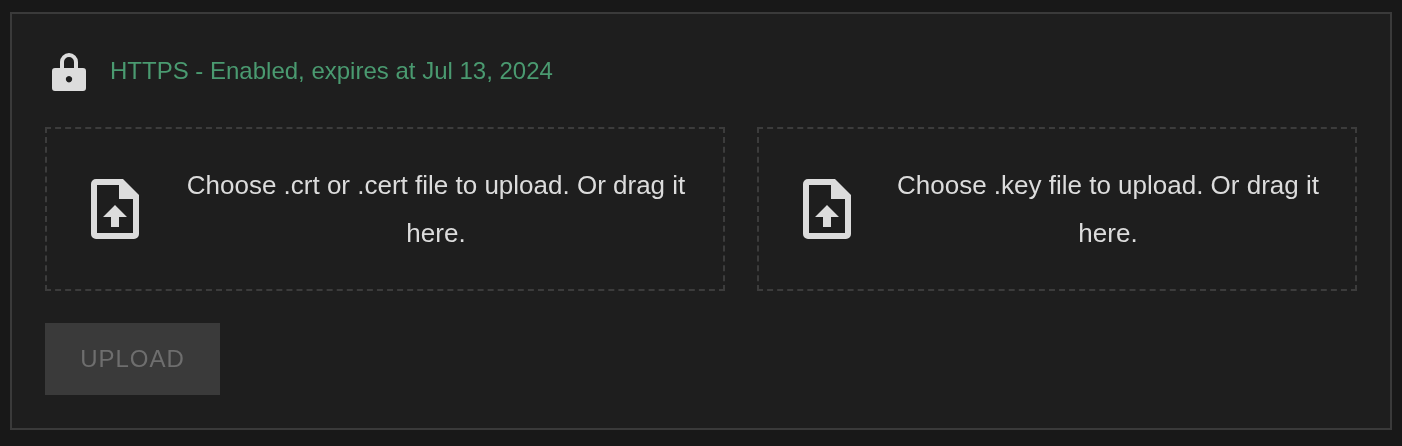  I want to click on drop-zone-instructions: Choose .key file to upload. Or drag it here., so click(1108, 209).